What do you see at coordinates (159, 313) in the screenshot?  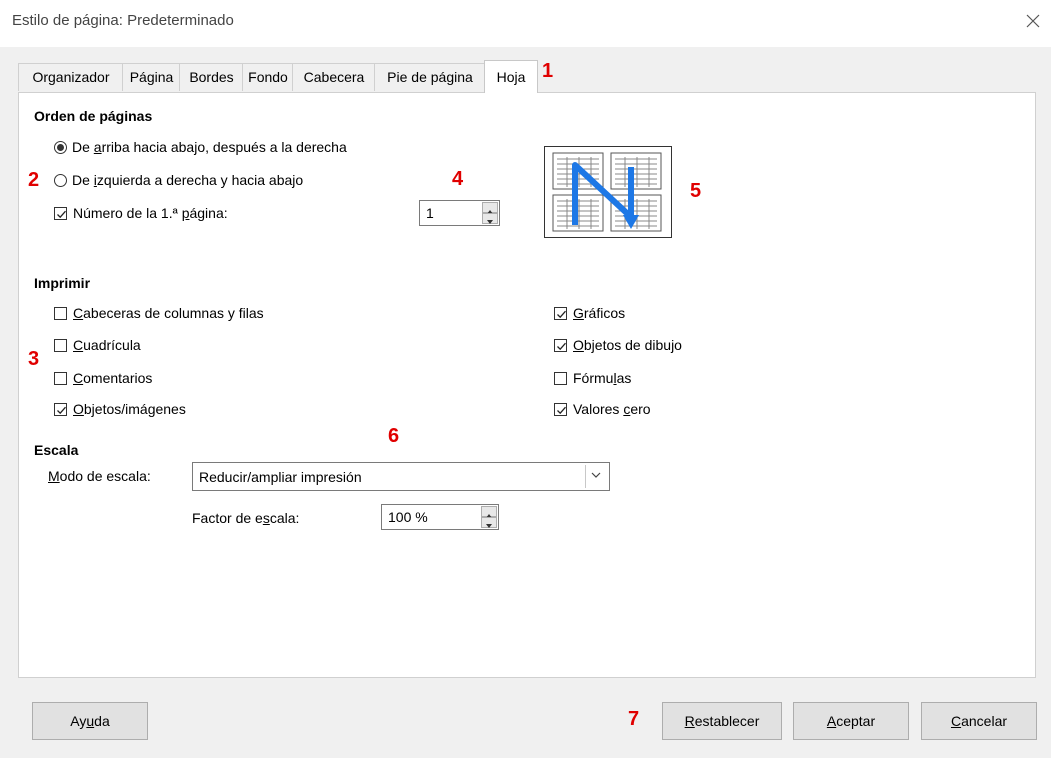 I see `checkbox-column-row-headers: Cabeceras de columnas y filas` at bounding box center [159, 313].